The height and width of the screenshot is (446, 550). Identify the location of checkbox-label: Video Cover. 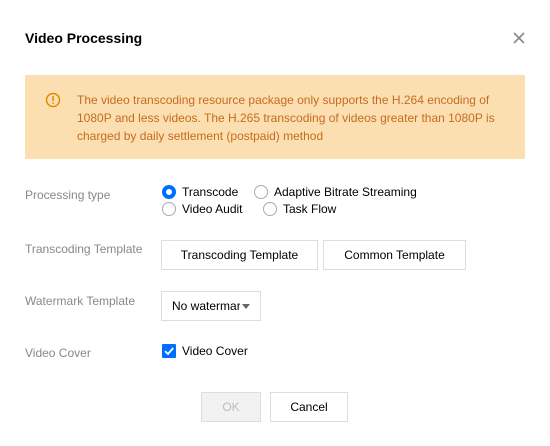
(215, 351).